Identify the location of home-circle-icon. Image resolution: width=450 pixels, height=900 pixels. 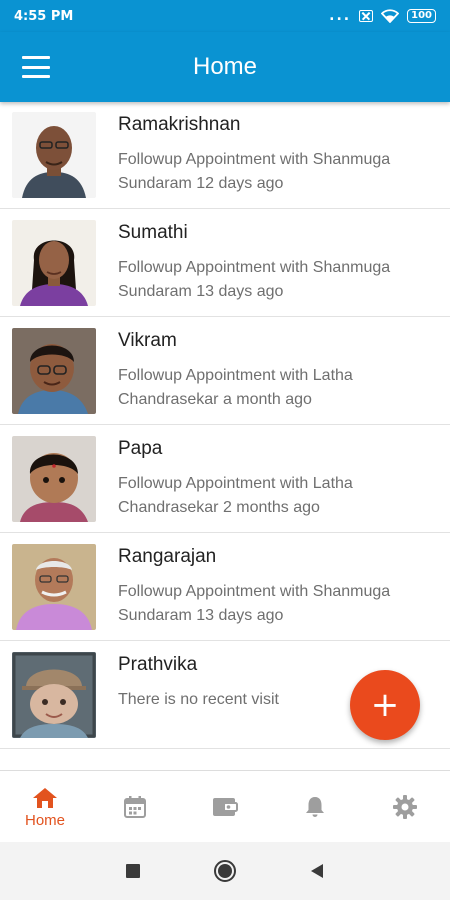
(225, 871).